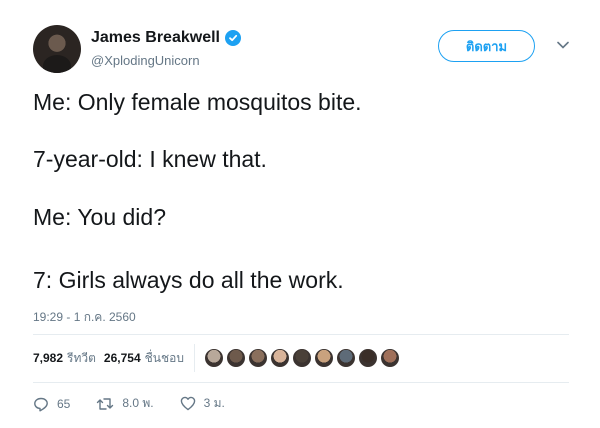  Describe the element at coordinates (232, 38) in the screenshot. I see `verified-badge-icon` at that location.